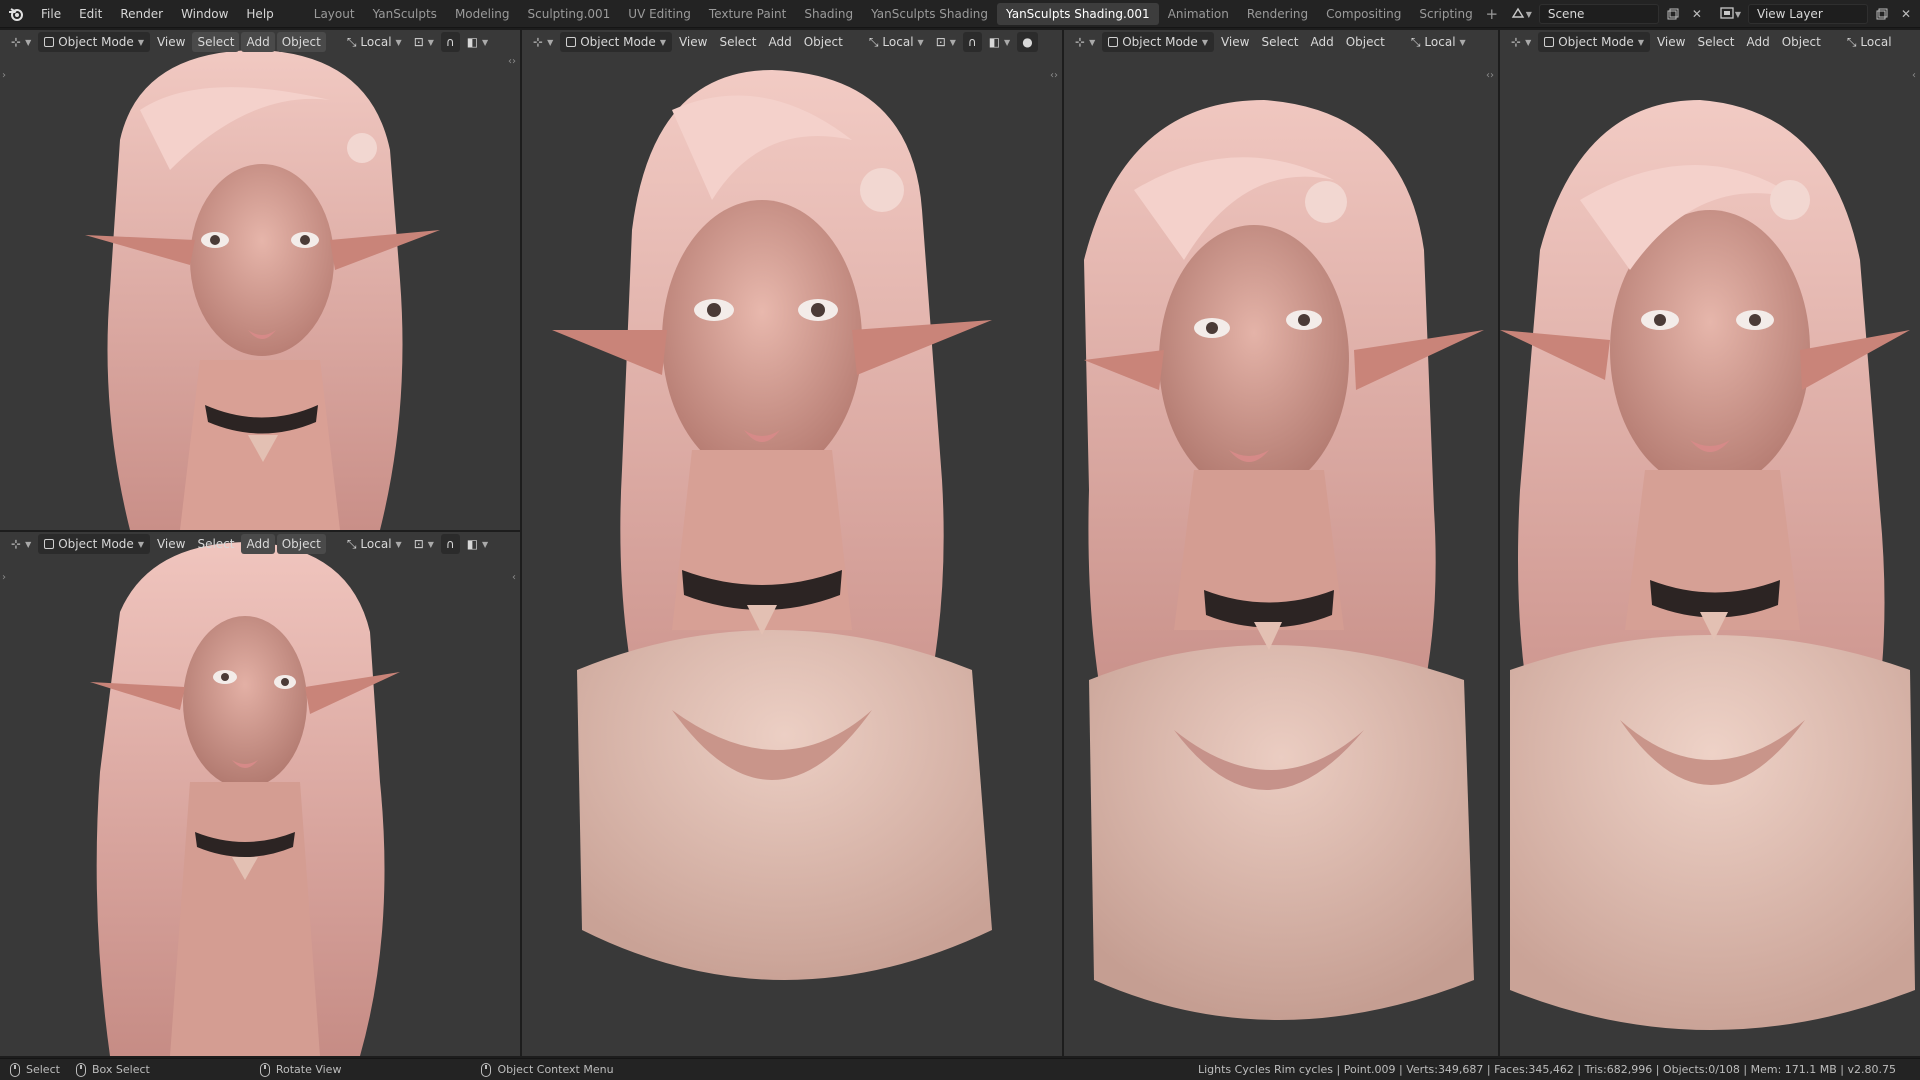 The image size is (1920, 1080). I want to click on menu-window: Window, so click(204, 14).